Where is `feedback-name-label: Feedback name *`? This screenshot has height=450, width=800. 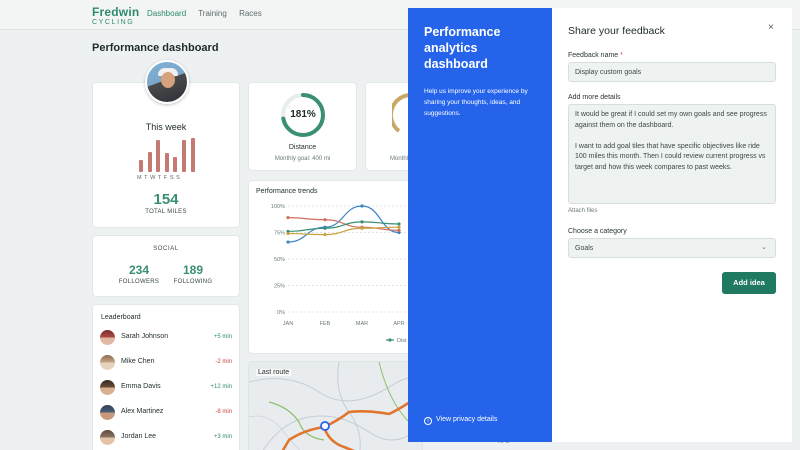
feedback-name-label: Feedback name * is located at coordinates (595, 55).